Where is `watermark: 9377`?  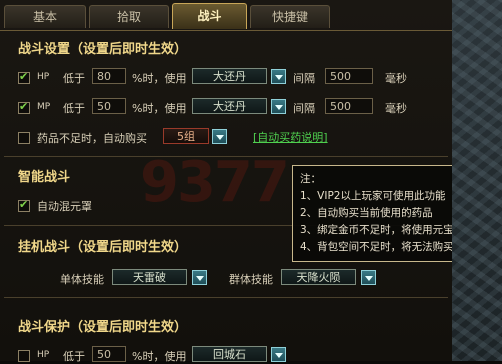 watermark: 9377 is located at coordinates (215, 182).